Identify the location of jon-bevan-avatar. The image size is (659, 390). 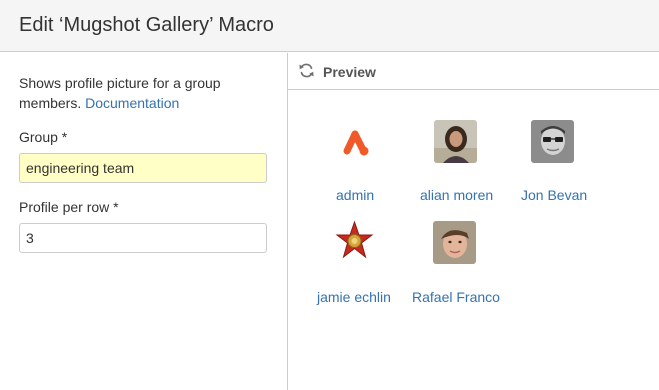
(552, 141).